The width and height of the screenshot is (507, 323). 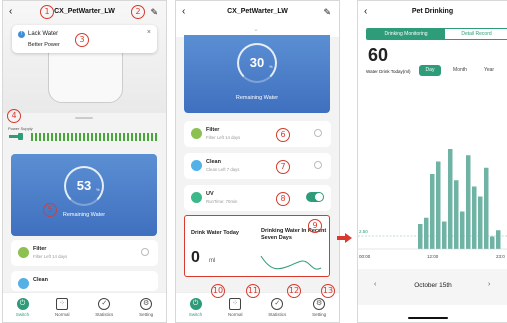 I want to click on uv-icon, so click(x=196, y=197).